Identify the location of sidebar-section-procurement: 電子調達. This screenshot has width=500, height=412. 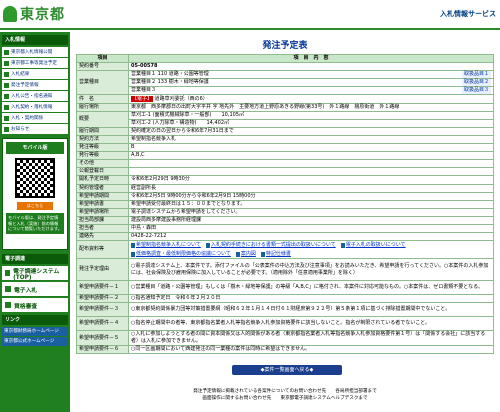
(35, 259).